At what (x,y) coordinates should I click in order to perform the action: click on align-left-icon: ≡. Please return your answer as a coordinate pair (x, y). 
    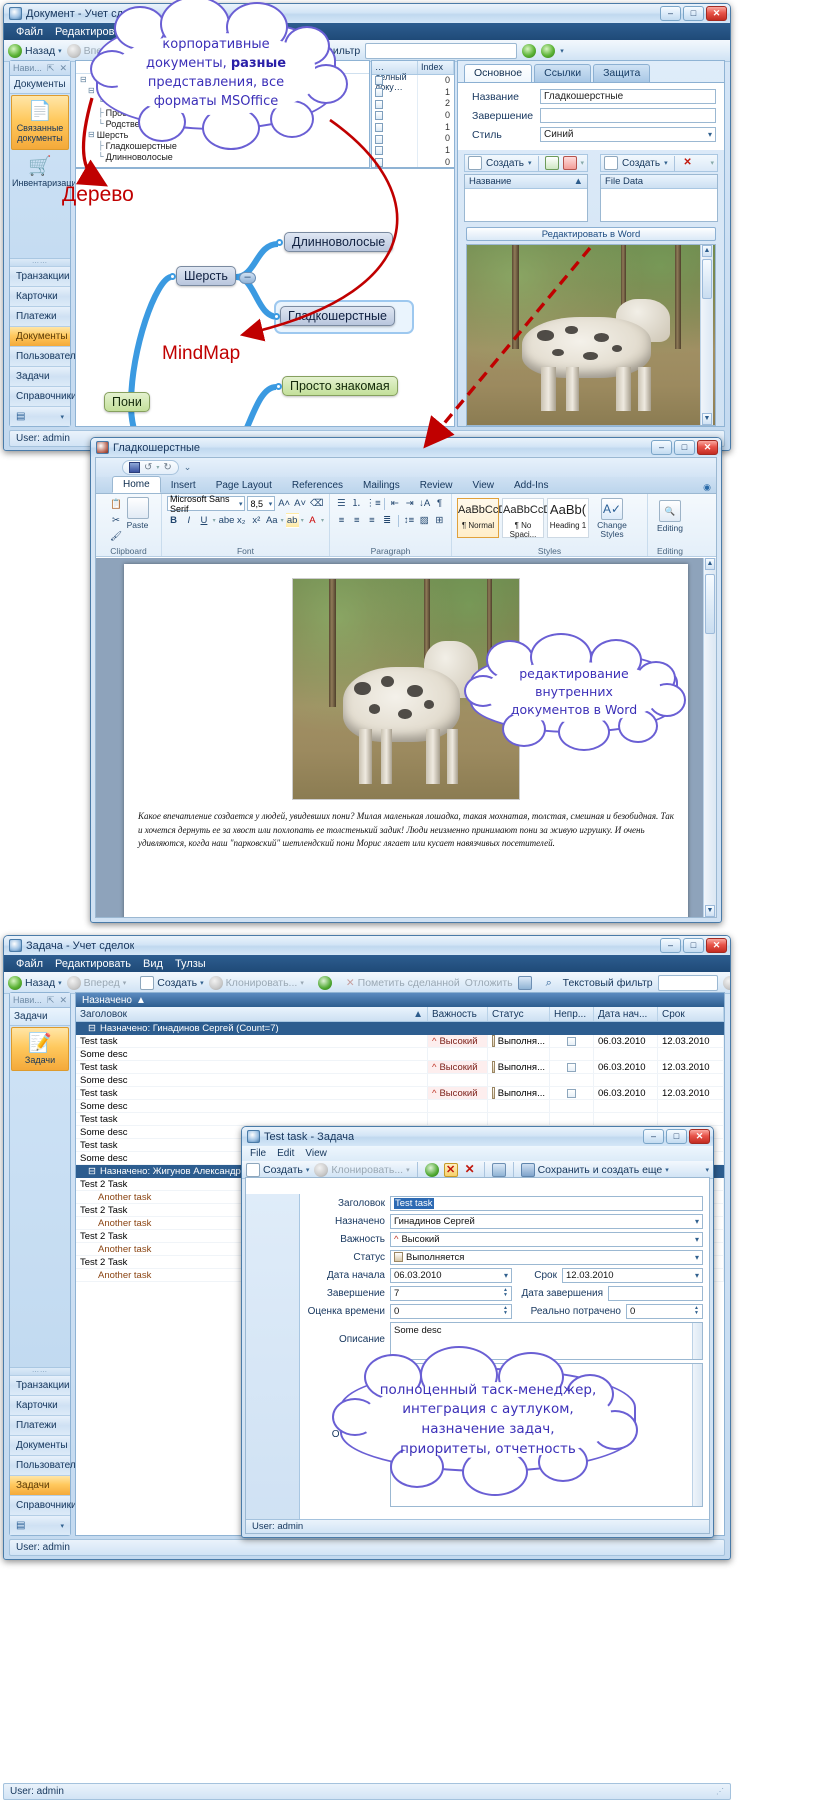
    Looking at the image, I should click on (341, 520).